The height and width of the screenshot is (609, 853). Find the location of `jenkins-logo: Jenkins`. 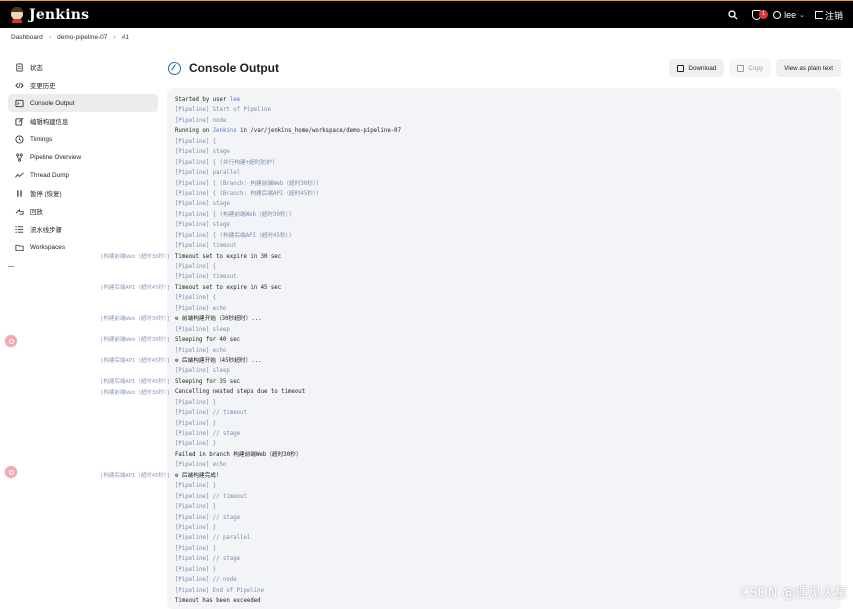

jenkins-logo: Jenkins is located at coordinates (49, 14).